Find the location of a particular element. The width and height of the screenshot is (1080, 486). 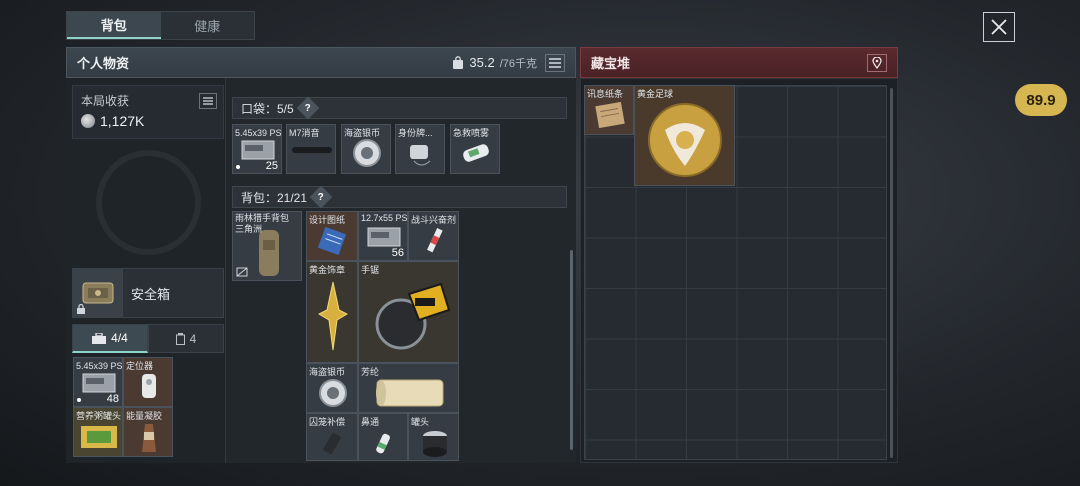

item-name: 定位器 is located at coordinates (140, 366).